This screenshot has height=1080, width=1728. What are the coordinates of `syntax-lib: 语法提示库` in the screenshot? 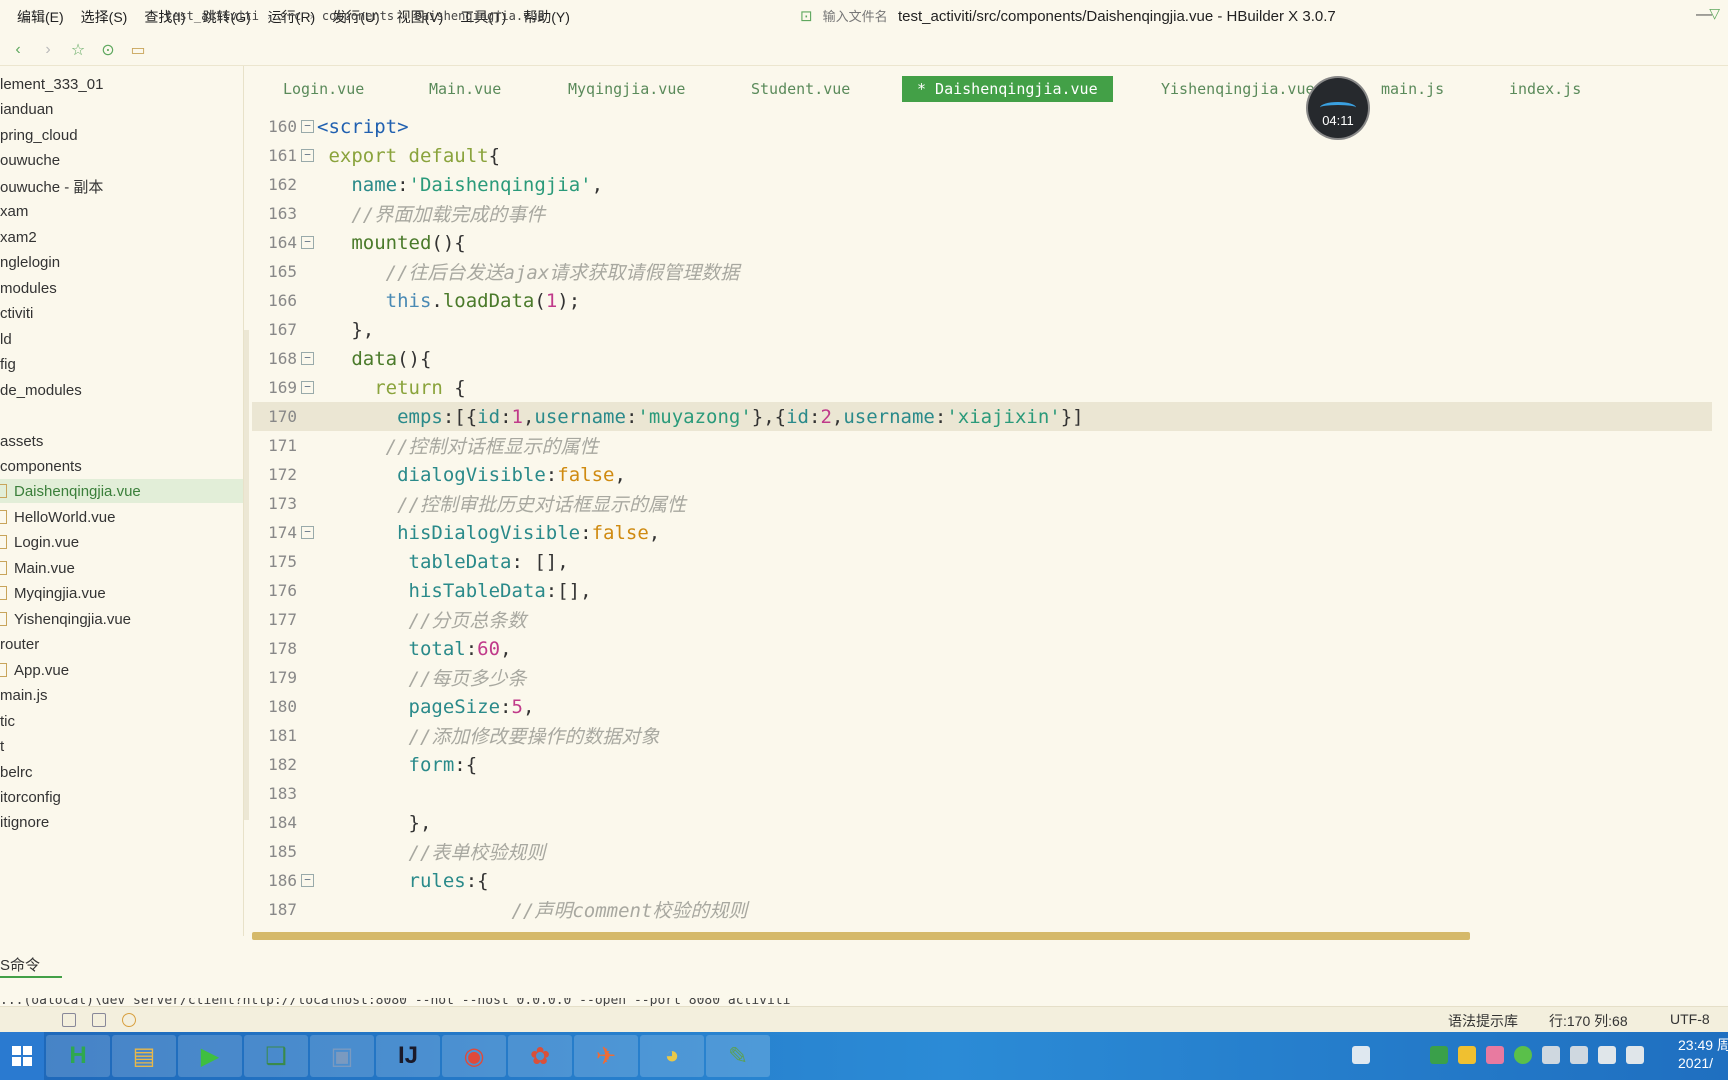 It's located at (1483, 1021).